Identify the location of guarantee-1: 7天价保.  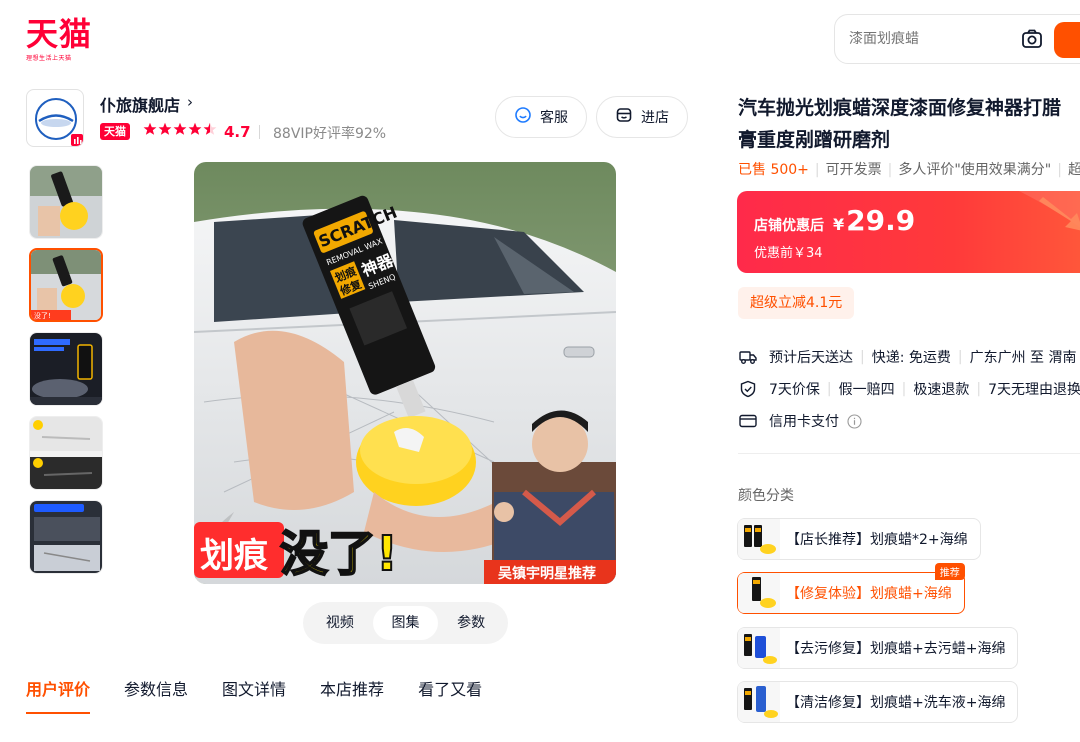
(794, 390).